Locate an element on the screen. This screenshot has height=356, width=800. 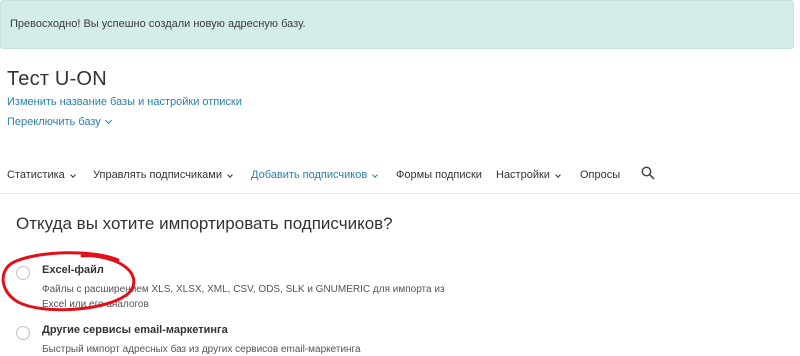
nav-subscription-forms-label: Формы подписки is located at coordinates (439, 175).